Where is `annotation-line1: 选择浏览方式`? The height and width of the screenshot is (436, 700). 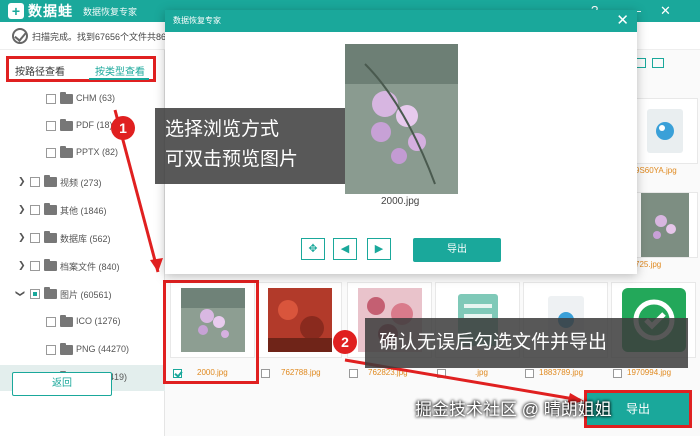
annotation-line1: 选择浏览方式 is located at coordinates (222, 129).